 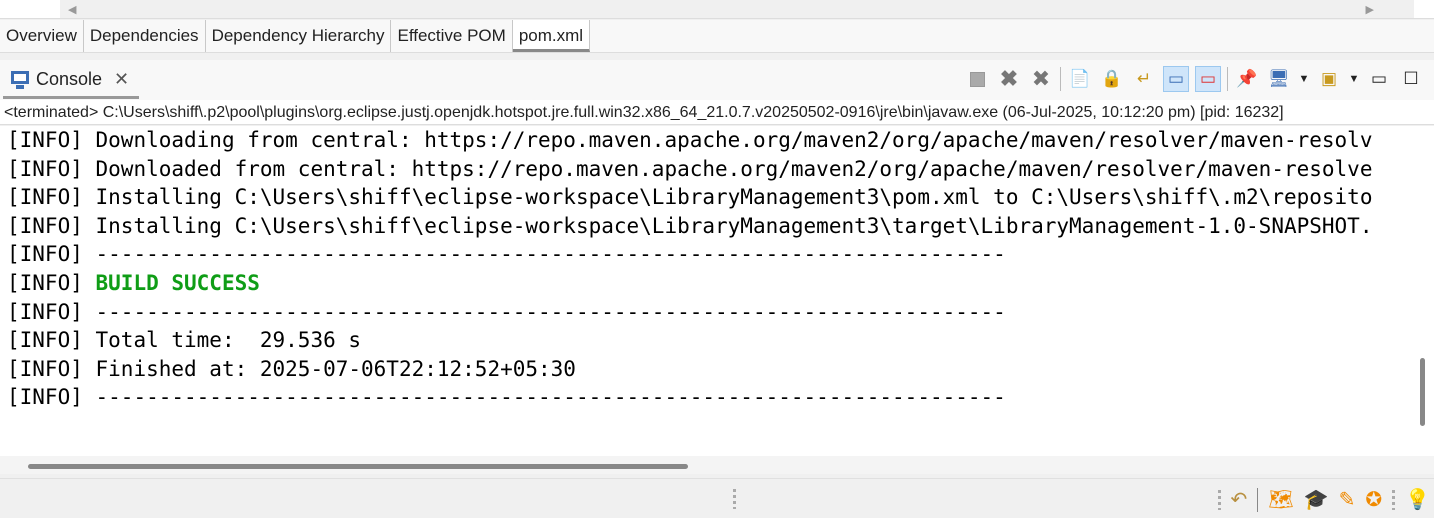 What do you see at coordinates (1370, 9) in the screenshot?
I see `scroll-right-icon: ▶` at bounding box center [1370, 9].